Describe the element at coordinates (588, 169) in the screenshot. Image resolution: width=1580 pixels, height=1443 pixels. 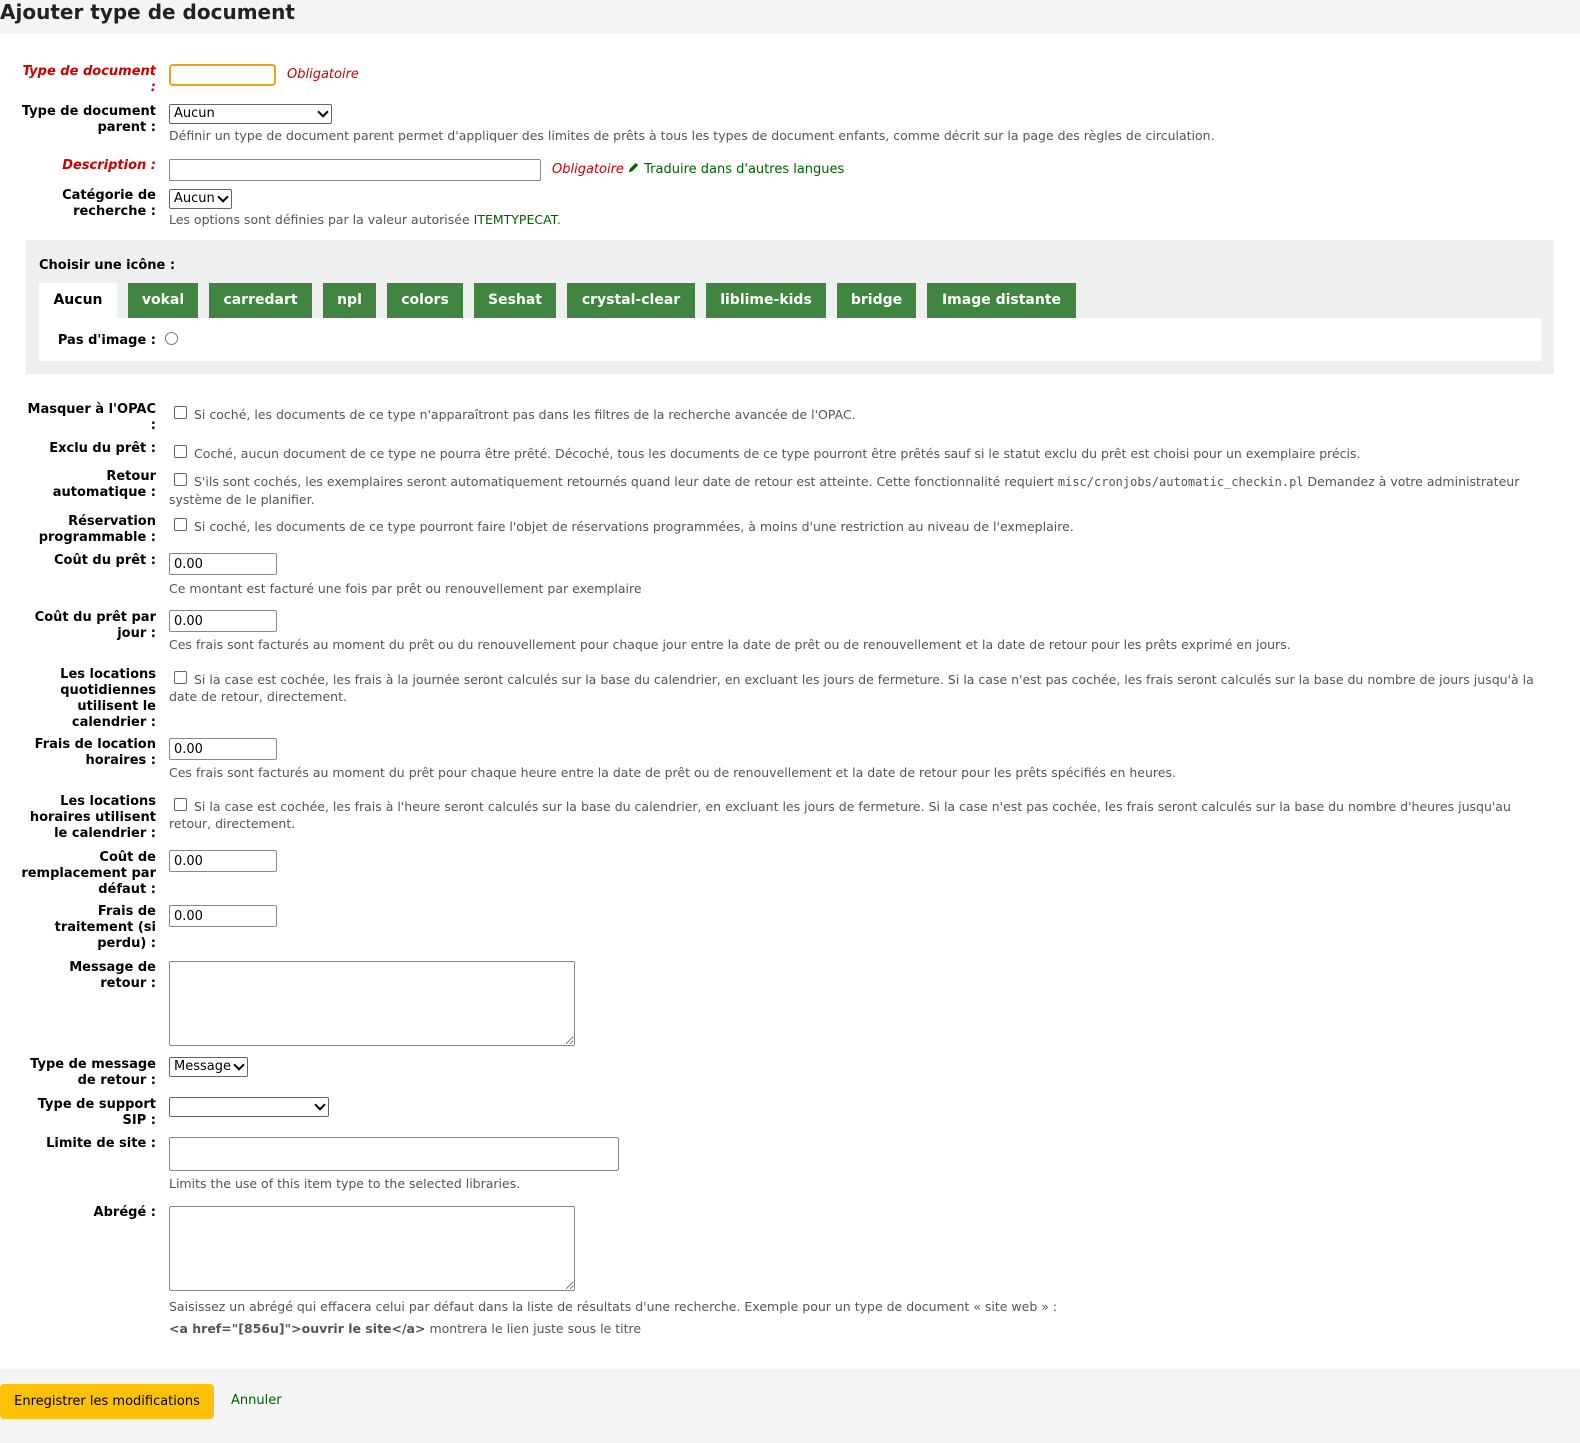
I see `description-required-note: Obligatoire` at that location.